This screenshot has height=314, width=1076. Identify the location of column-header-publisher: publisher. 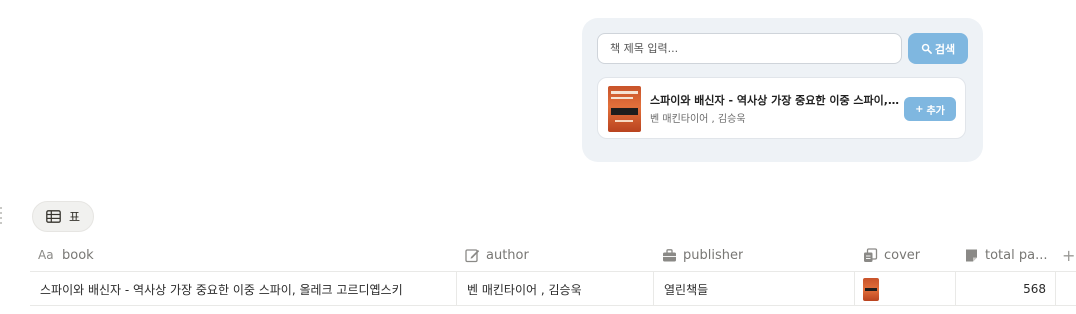
(754, 255).